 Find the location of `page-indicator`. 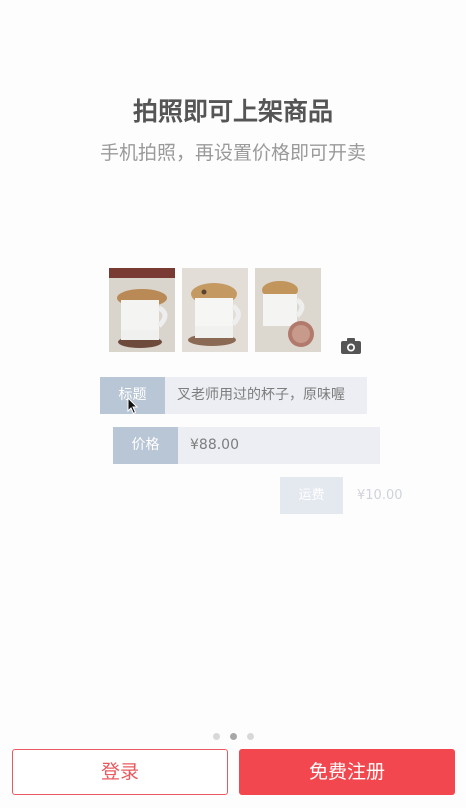

page-indicator is located at coordinates (233, 734).